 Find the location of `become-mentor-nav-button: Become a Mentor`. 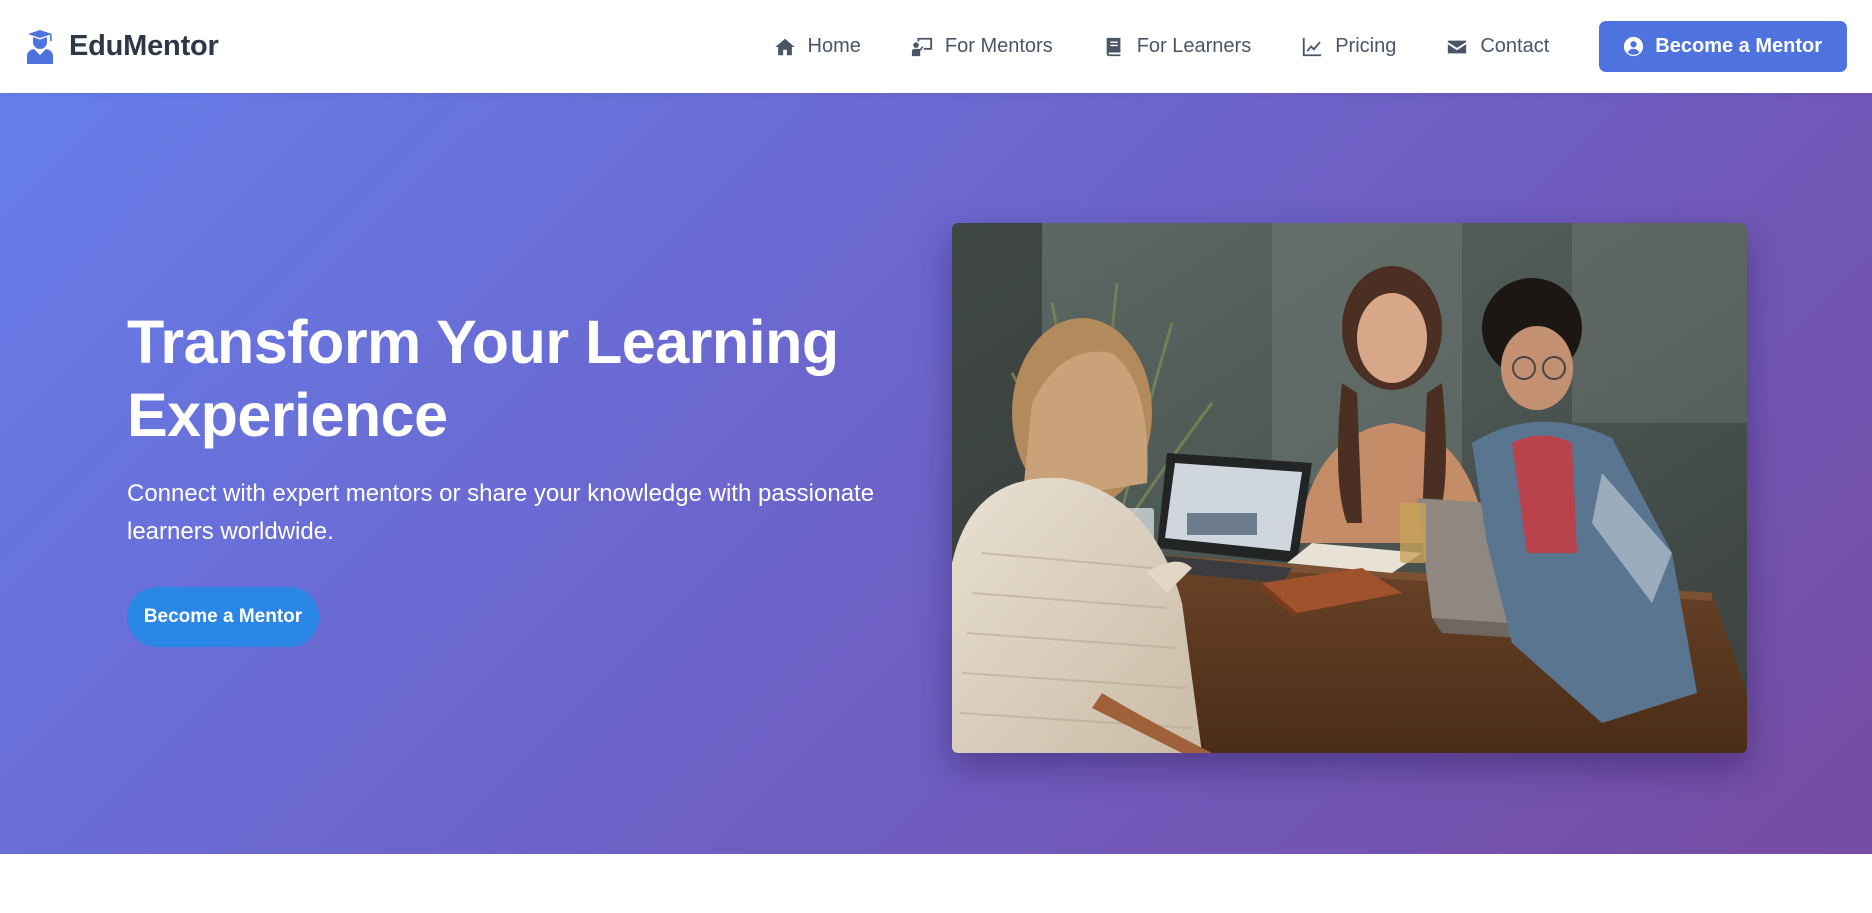

become-mentor-nav-button: Become a Mentor is located at coordinates (1723, 46).